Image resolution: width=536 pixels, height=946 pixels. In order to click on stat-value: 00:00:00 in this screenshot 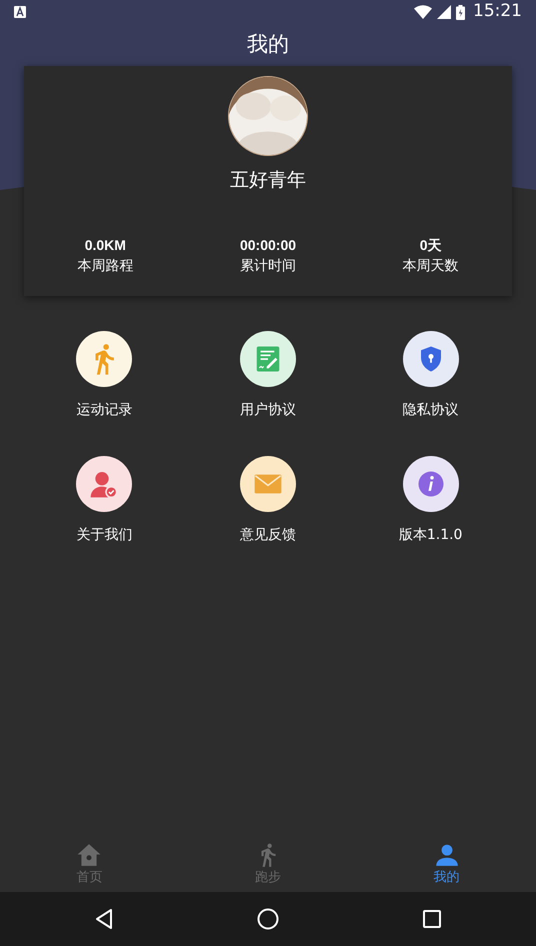, I will do `click(268, 245)`.